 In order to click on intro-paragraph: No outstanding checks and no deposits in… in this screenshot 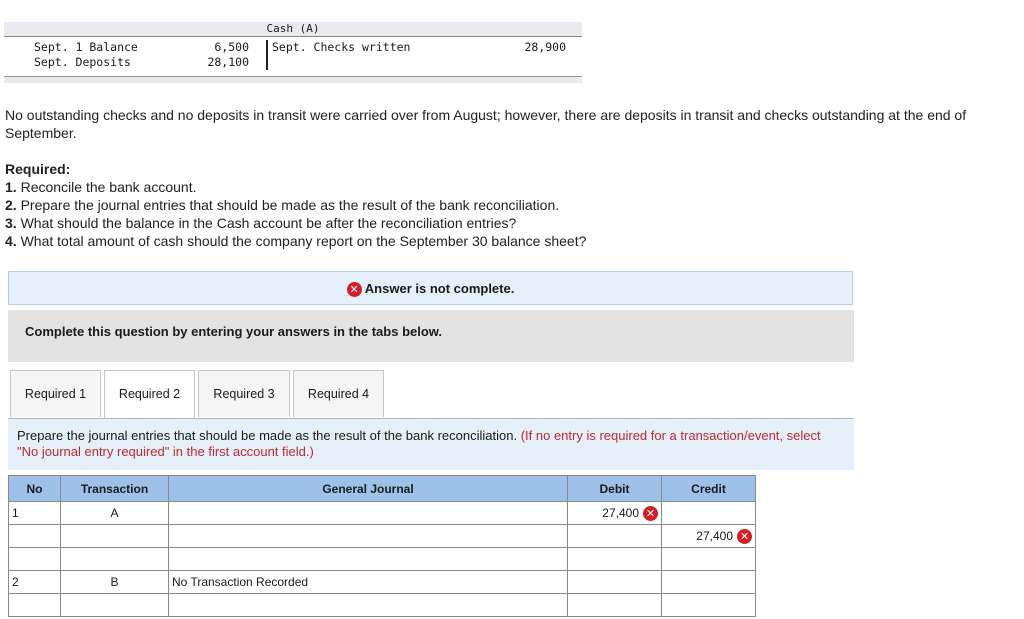, I will do `click(486, 124)`.